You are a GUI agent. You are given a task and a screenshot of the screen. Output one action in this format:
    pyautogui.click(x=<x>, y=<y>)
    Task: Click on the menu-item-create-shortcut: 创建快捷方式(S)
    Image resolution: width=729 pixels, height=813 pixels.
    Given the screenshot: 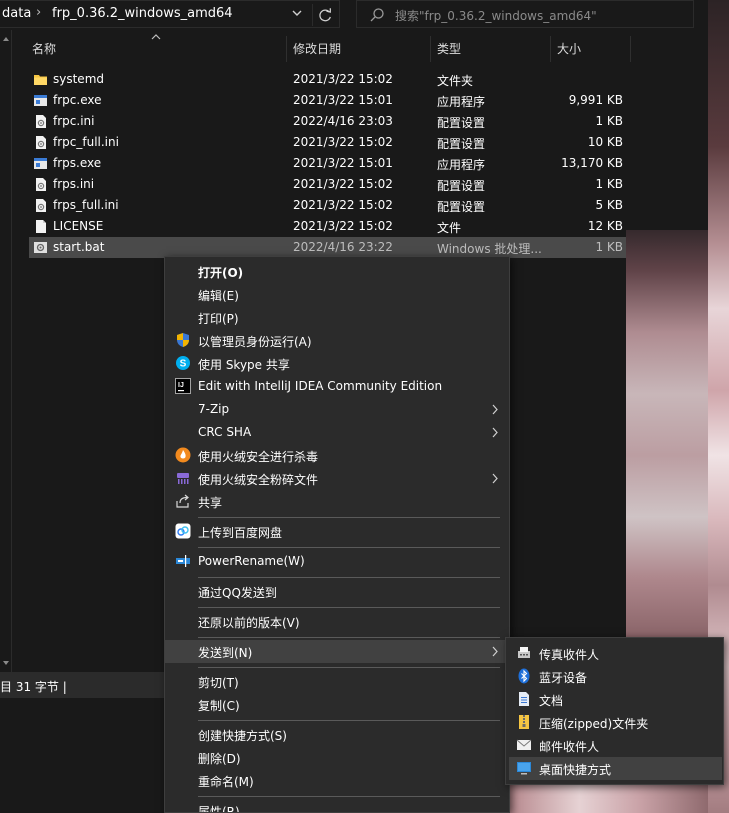 What is the action you would take?
    pyautogui.click(x=337, y=734)
    